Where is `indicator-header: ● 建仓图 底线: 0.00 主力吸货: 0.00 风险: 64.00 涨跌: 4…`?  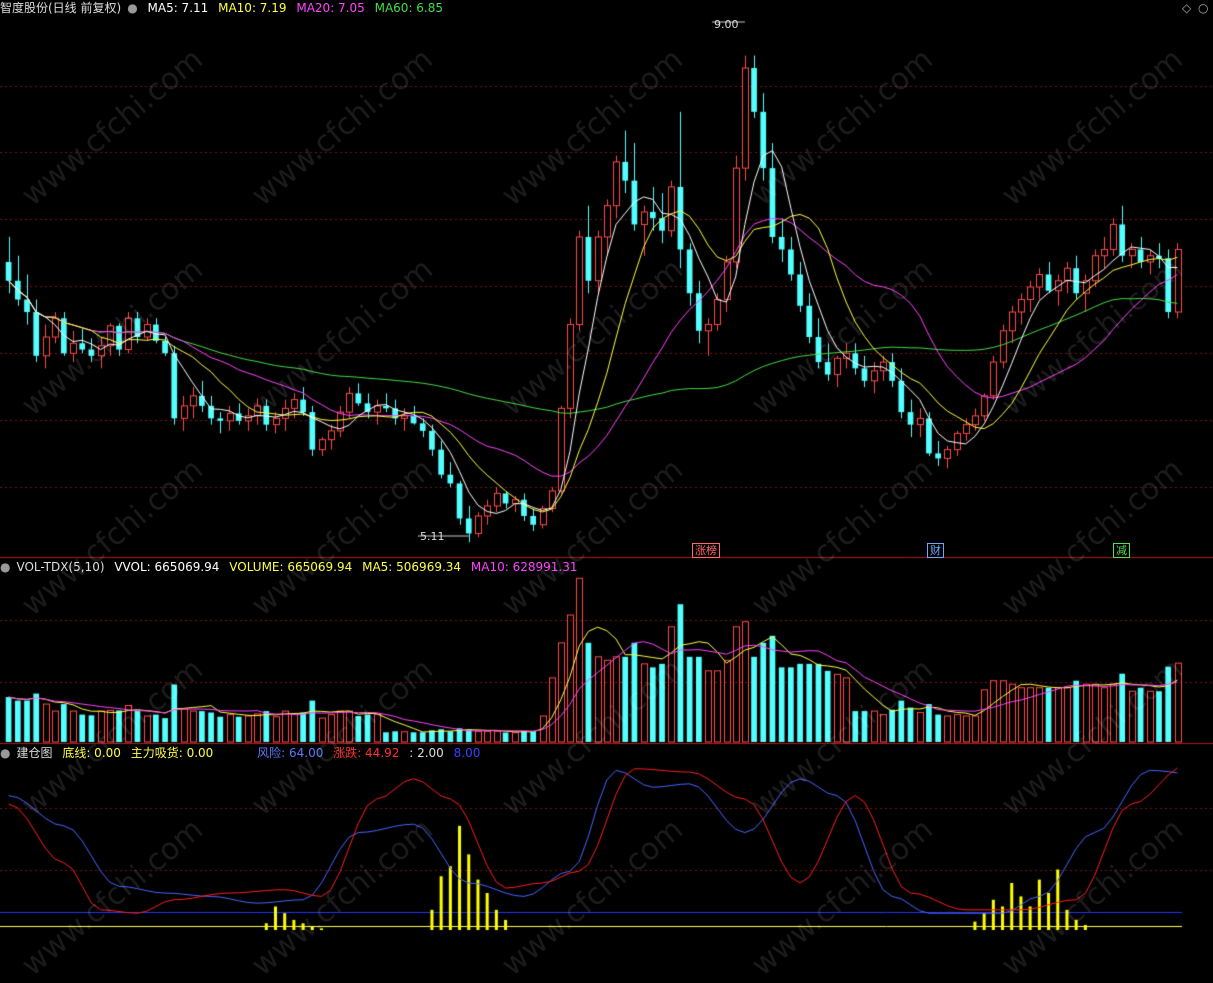 indicator-header: ● 建仓图 底线: 0.00 主力吸货: 0.00 风险: 64.00 涨跌: 4… is located at coordinates (243, 753).